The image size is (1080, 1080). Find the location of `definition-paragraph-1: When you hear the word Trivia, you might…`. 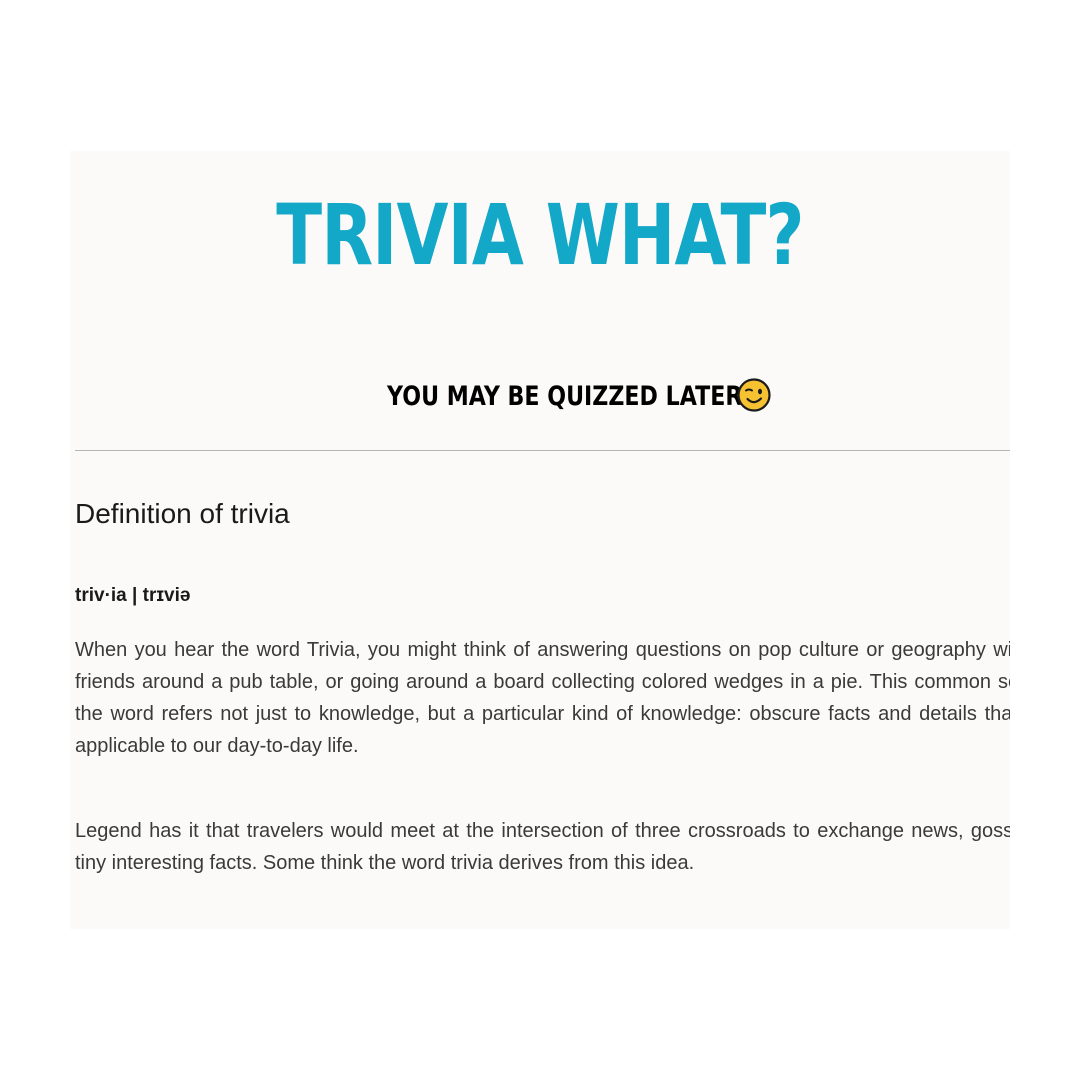

definition-paragraph-1: When you hear the word Trivia, you might… is located at coordinates (542, 698).